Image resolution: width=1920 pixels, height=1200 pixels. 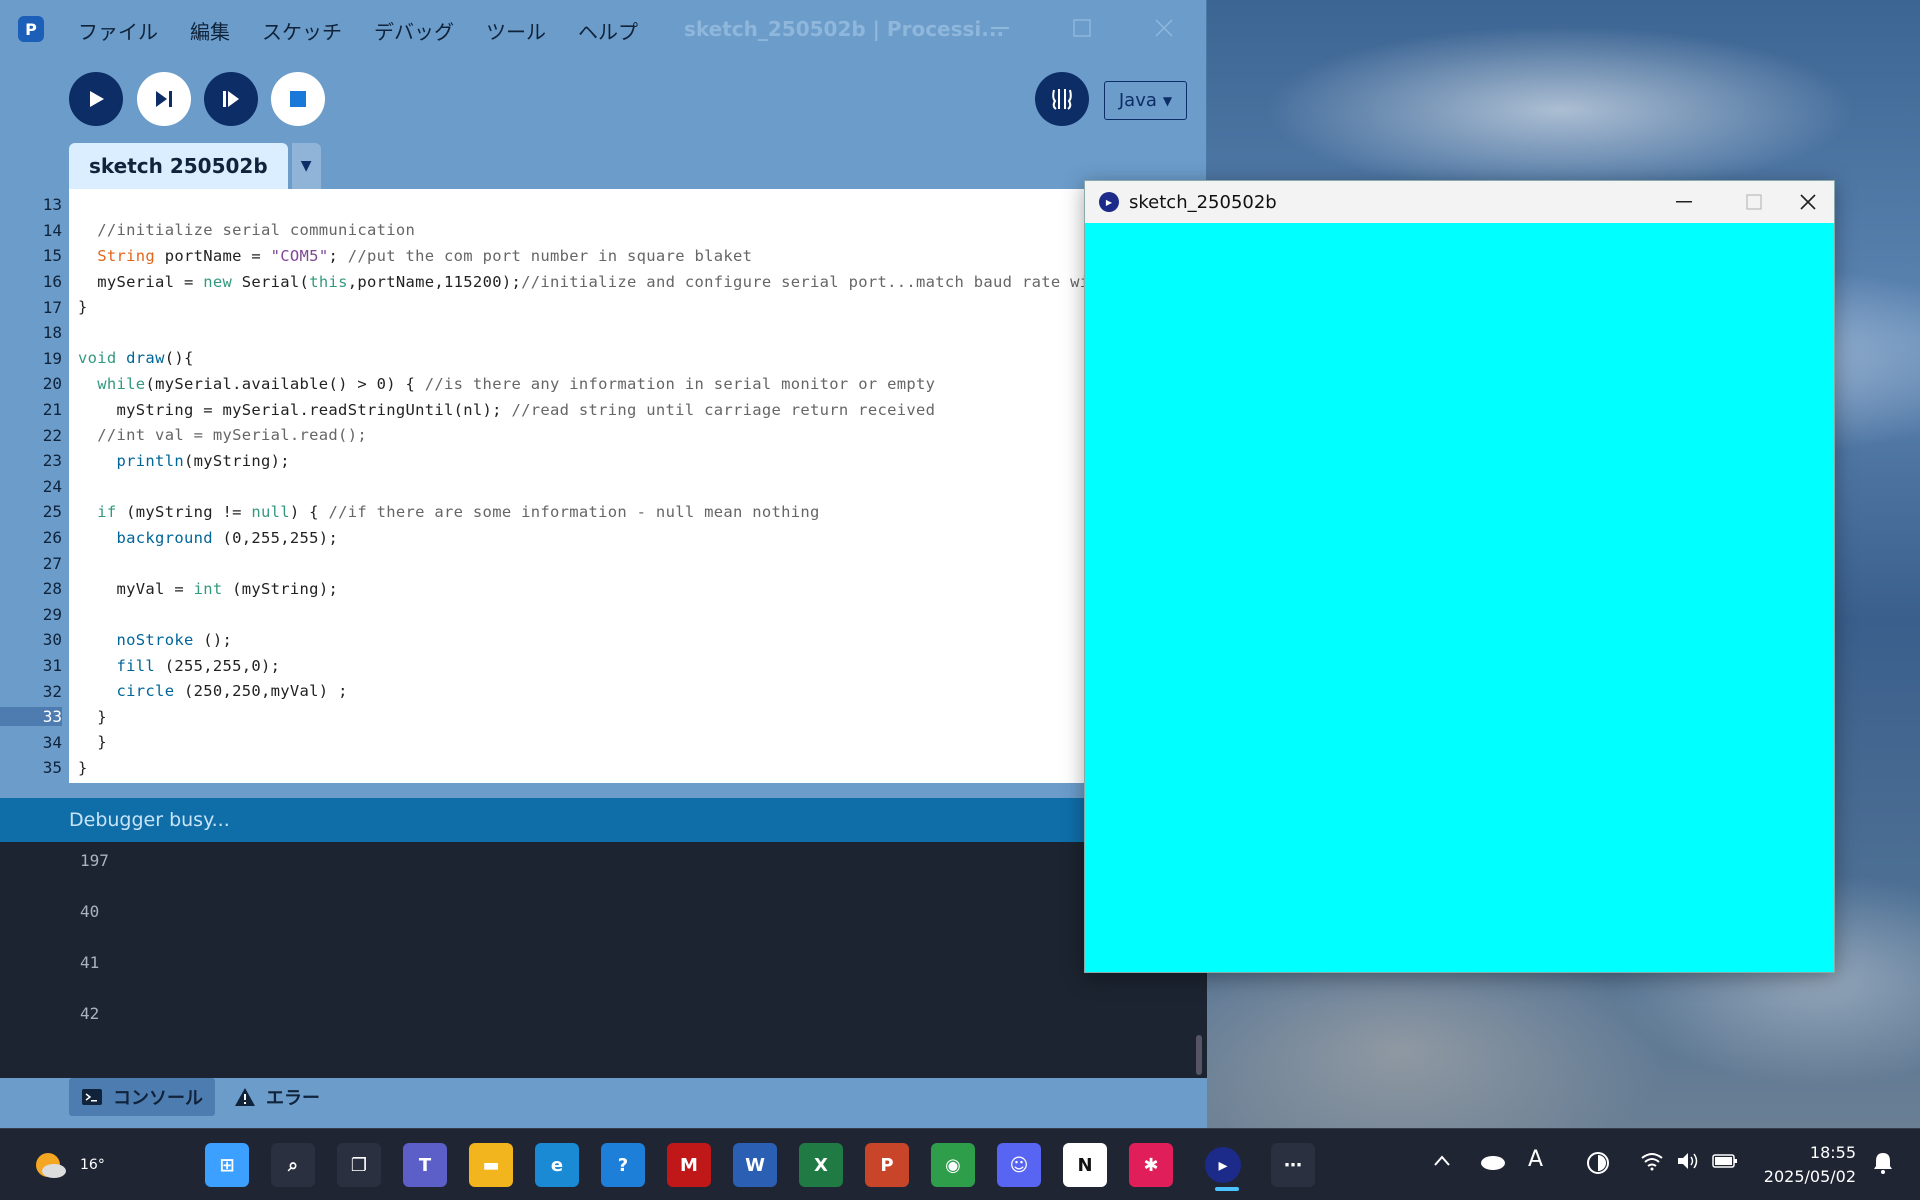 What do you see at coordinates (306, 166) in the screenshot?
I see `tab-menu-button: ▼` at bounding box center [306, 166].